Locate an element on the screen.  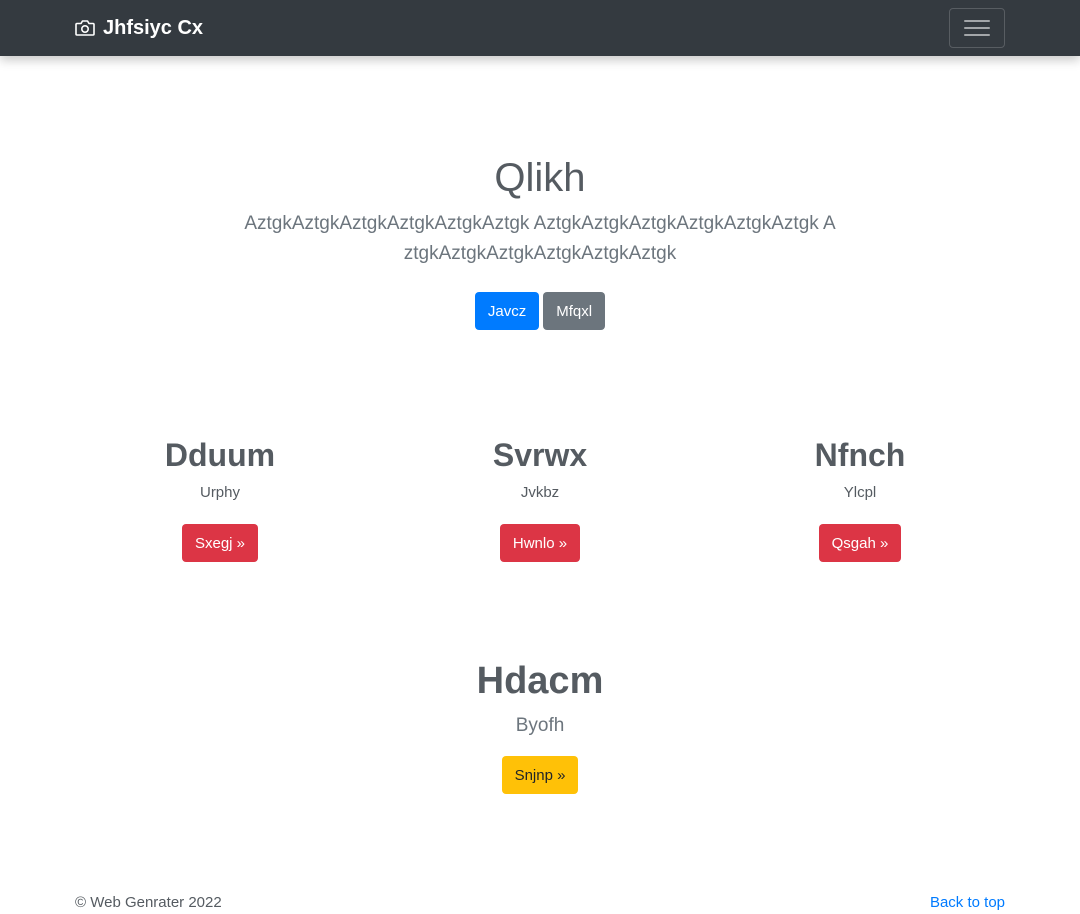
feature-column-2: Svrwx Jvkbz Hwnlo » is located at coordinates (540, 498).